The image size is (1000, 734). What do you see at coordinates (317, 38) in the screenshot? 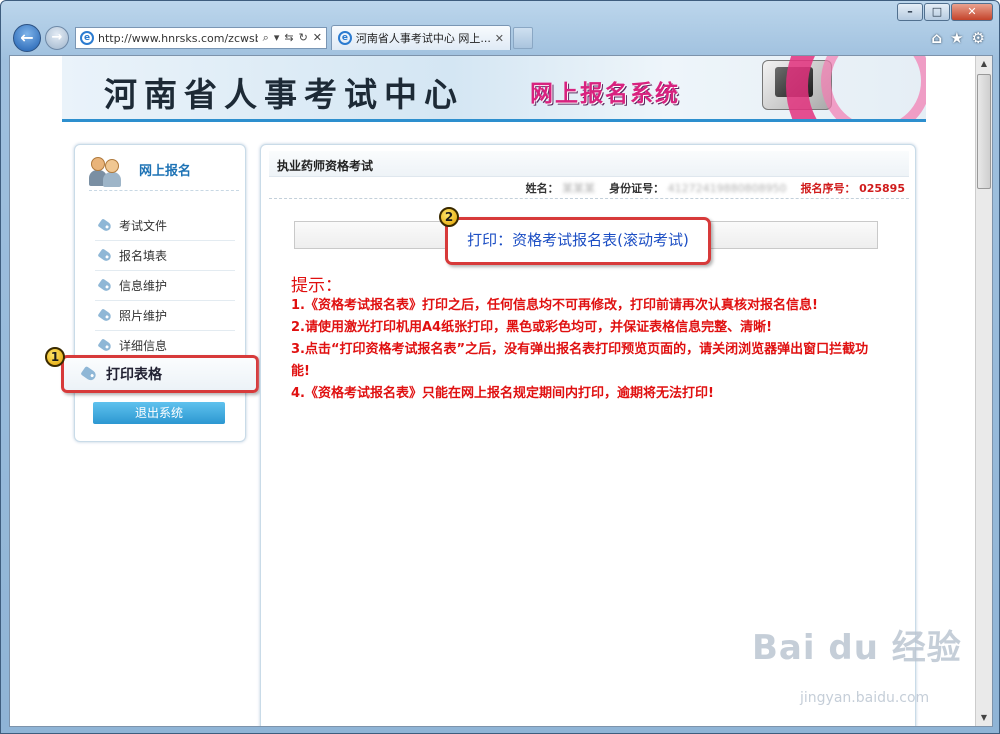
I see `stop-icon: ✕` at bounding box center [317, 38].